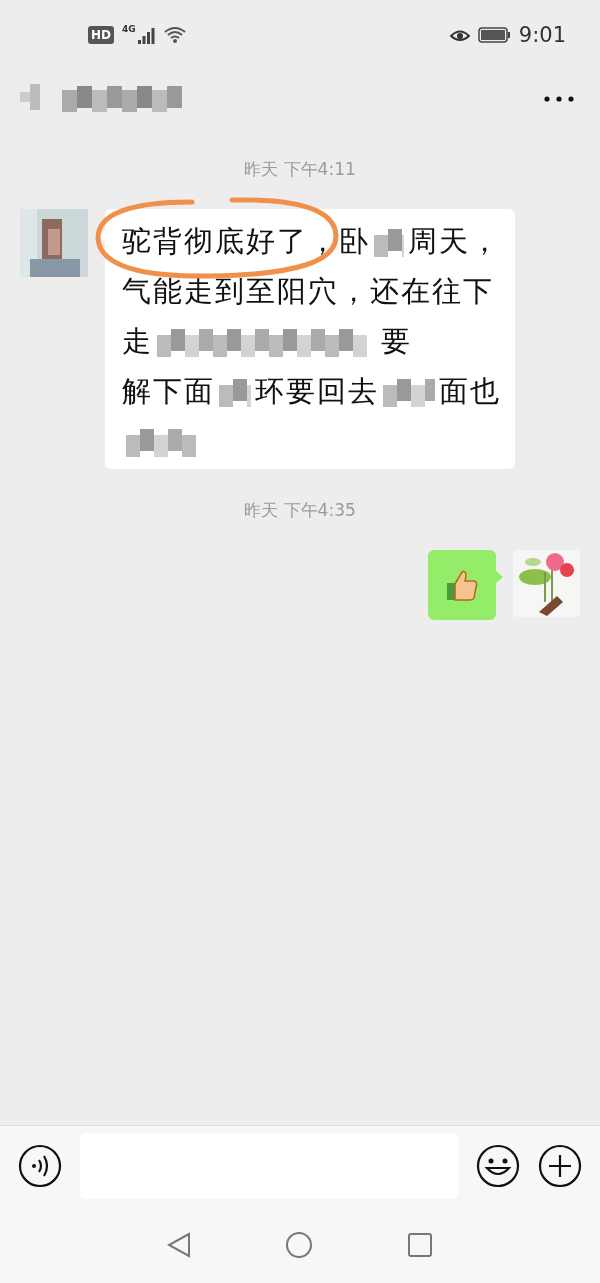  I want to click on wifi-icon, so click(174, 35).